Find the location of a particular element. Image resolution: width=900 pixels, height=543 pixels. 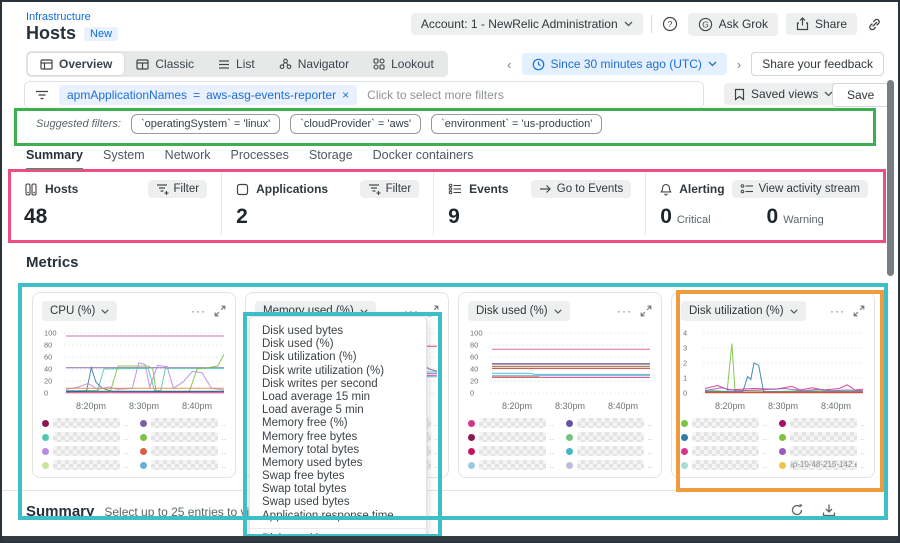

svg-text: 100 is located at coordinates (50, 333).